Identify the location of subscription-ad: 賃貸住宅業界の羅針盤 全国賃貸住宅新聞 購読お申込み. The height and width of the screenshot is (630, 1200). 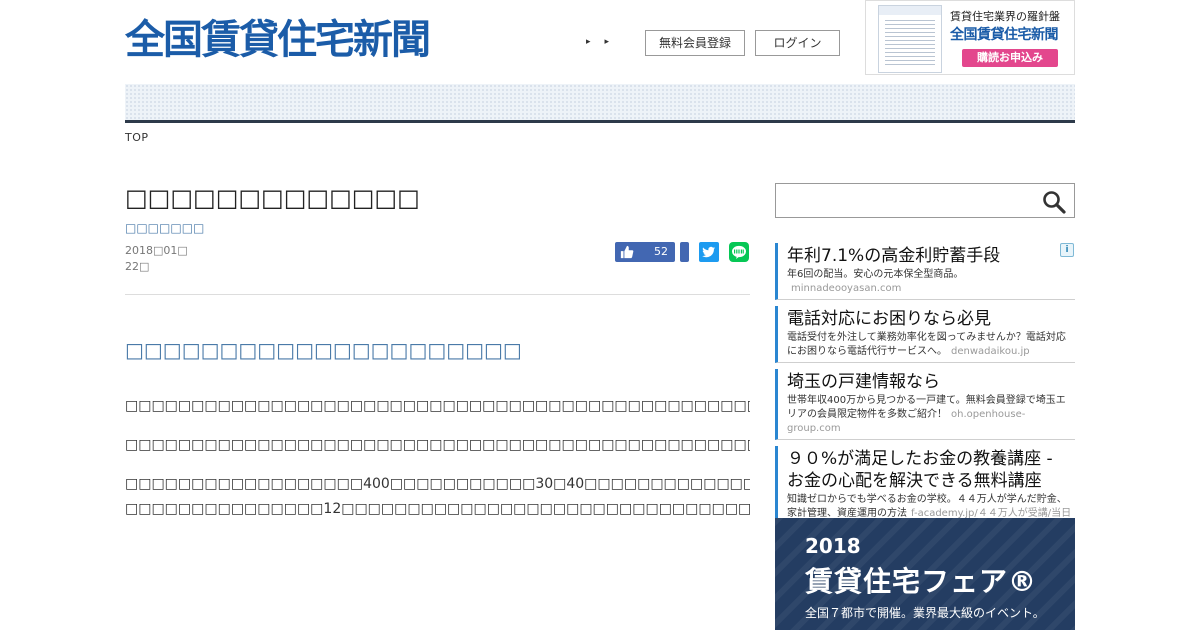
(970, 37).